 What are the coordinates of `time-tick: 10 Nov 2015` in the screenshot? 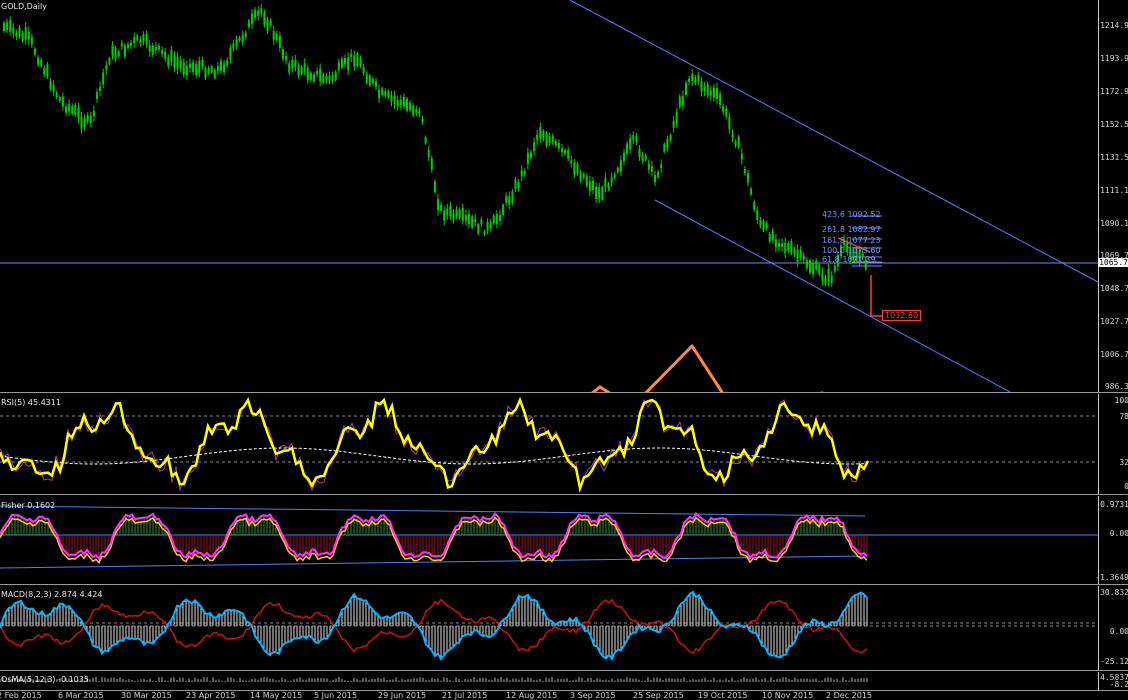 It's located at (788, 695).